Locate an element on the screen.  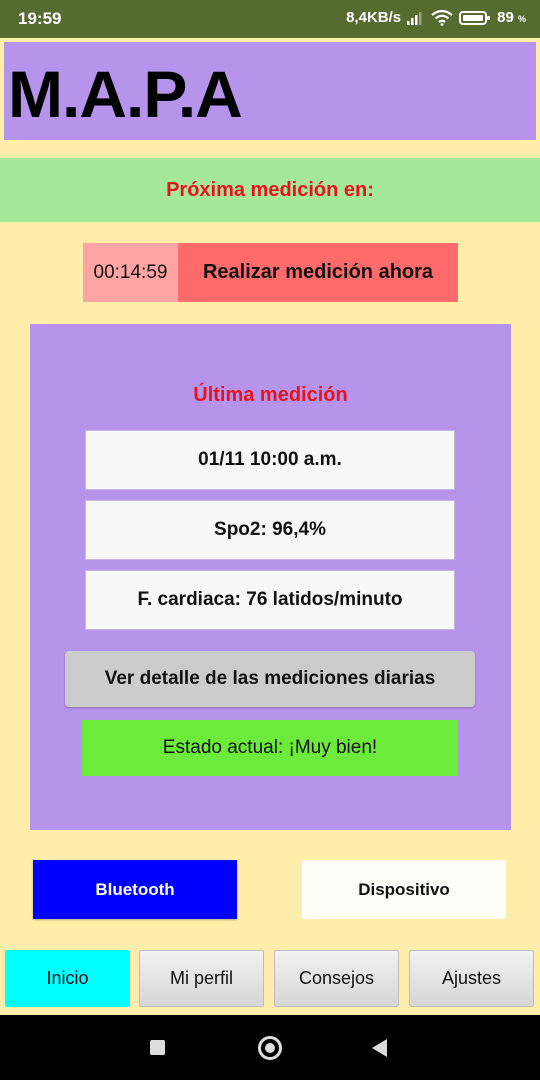
back-icon is located at coordinates (379, 1048).